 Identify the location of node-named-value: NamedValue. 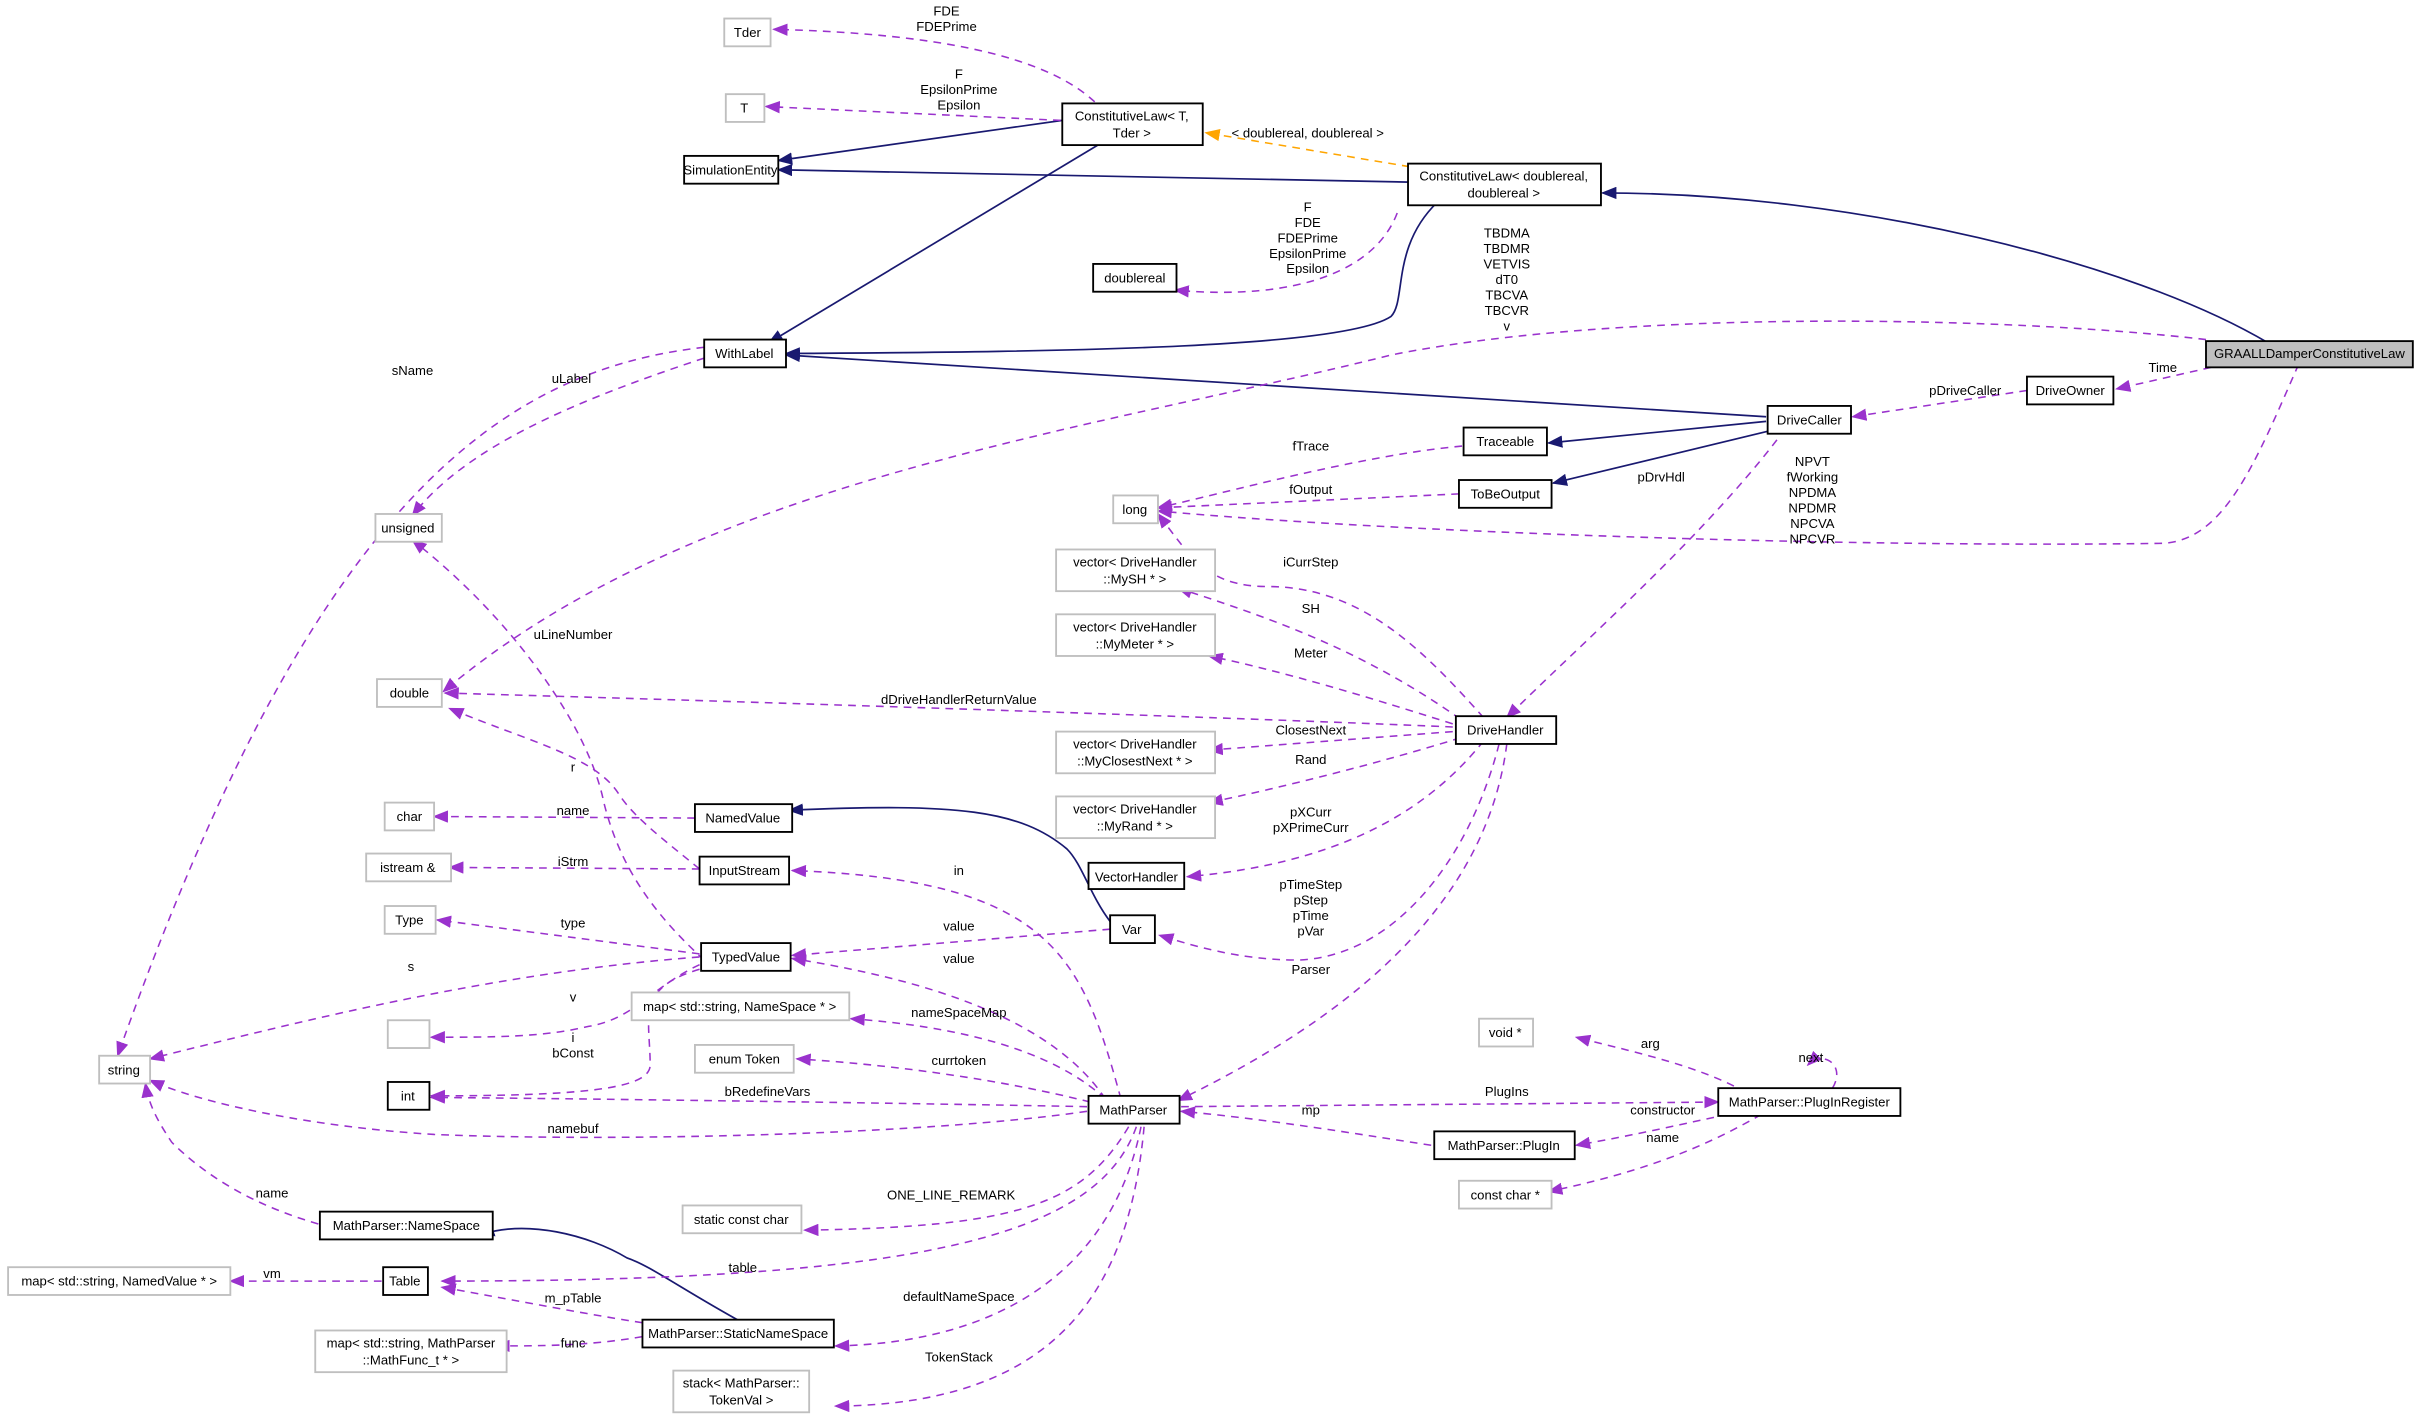
(744, 818).